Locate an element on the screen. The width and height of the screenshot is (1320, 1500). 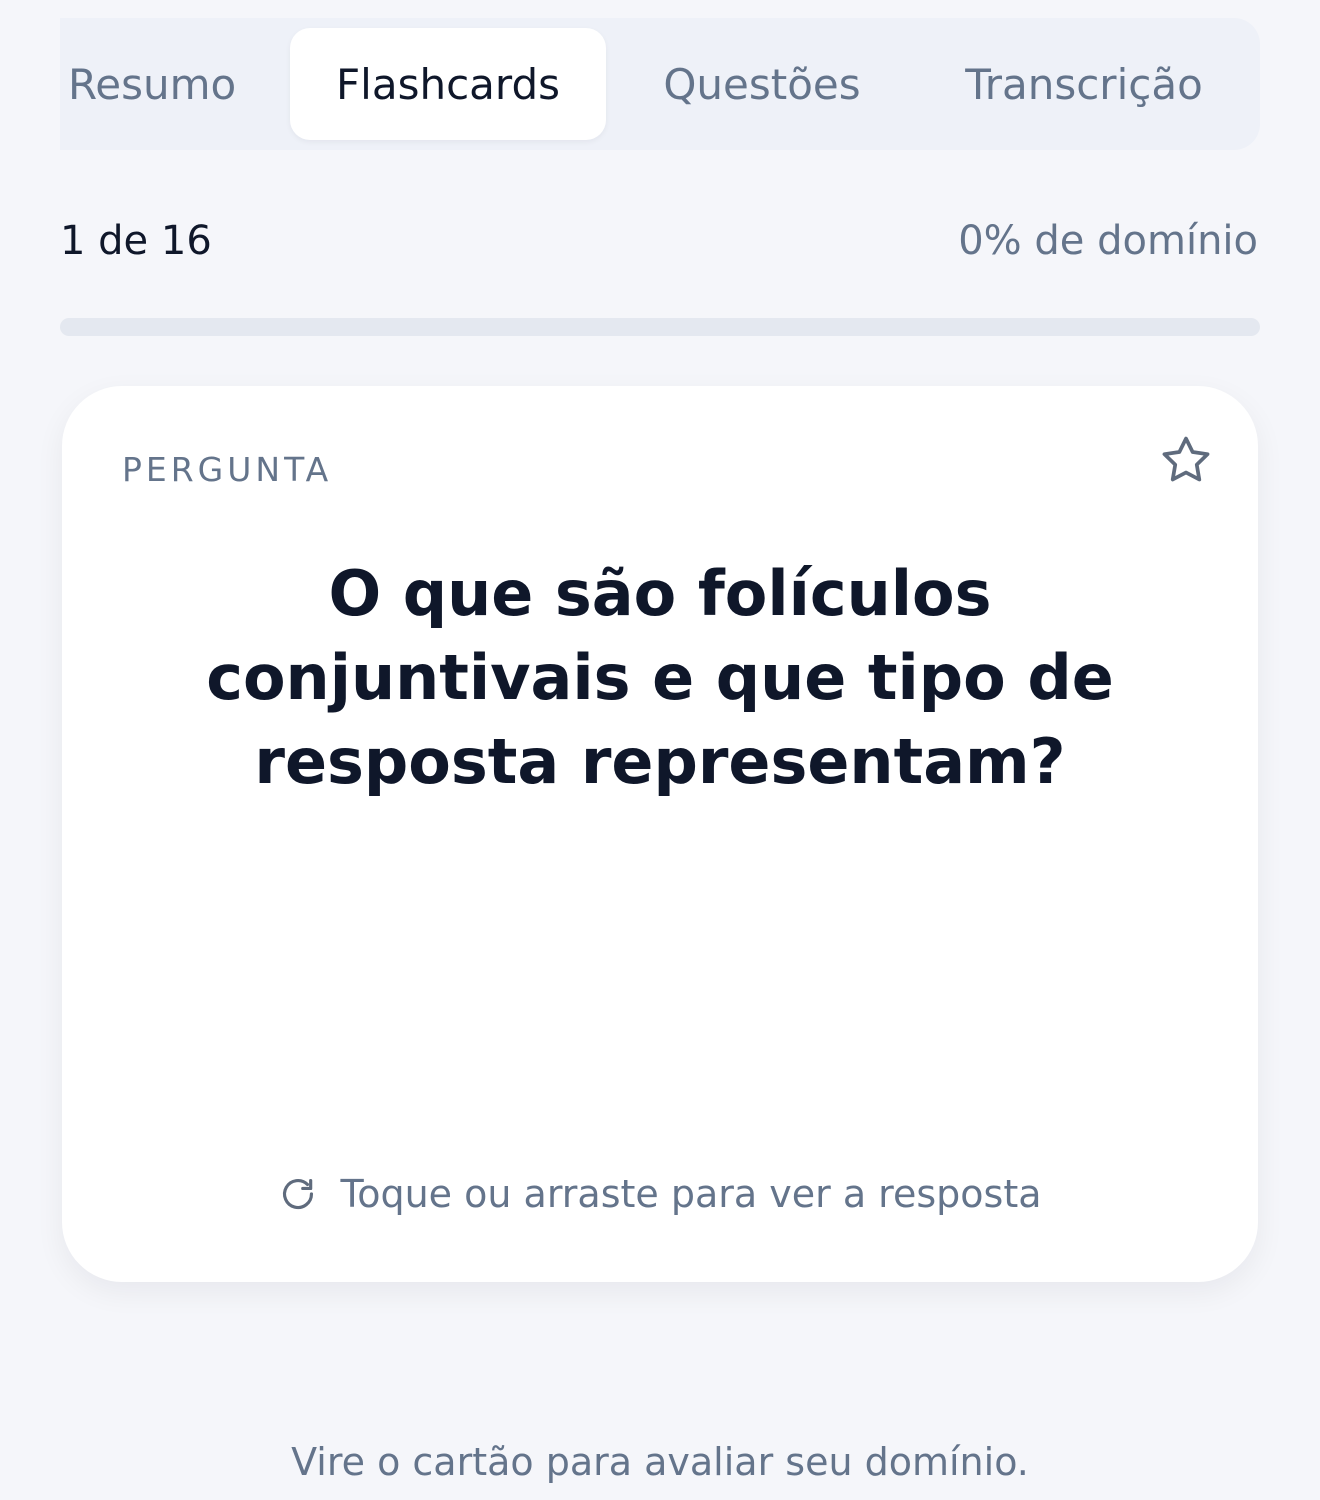
star-outline-icon is located at coordinates (1186, 460).